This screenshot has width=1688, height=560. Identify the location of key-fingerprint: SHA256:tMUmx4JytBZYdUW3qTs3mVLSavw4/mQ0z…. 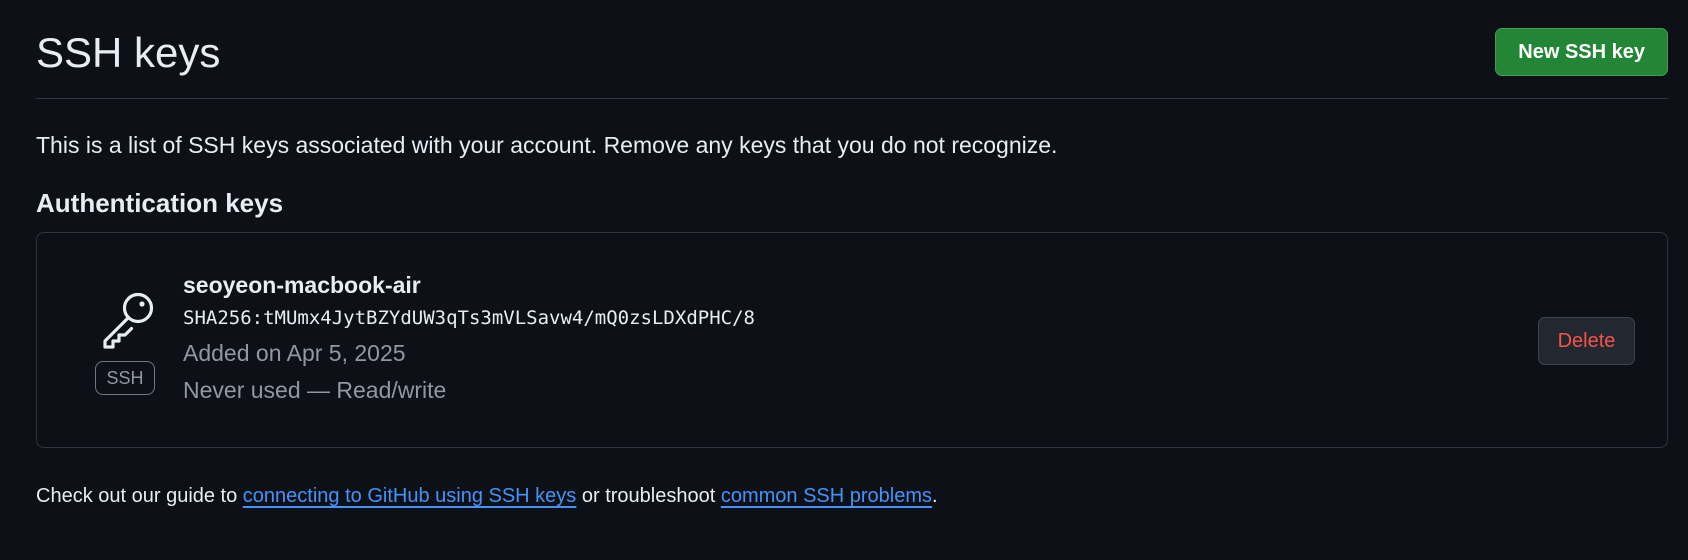
(469, 318).